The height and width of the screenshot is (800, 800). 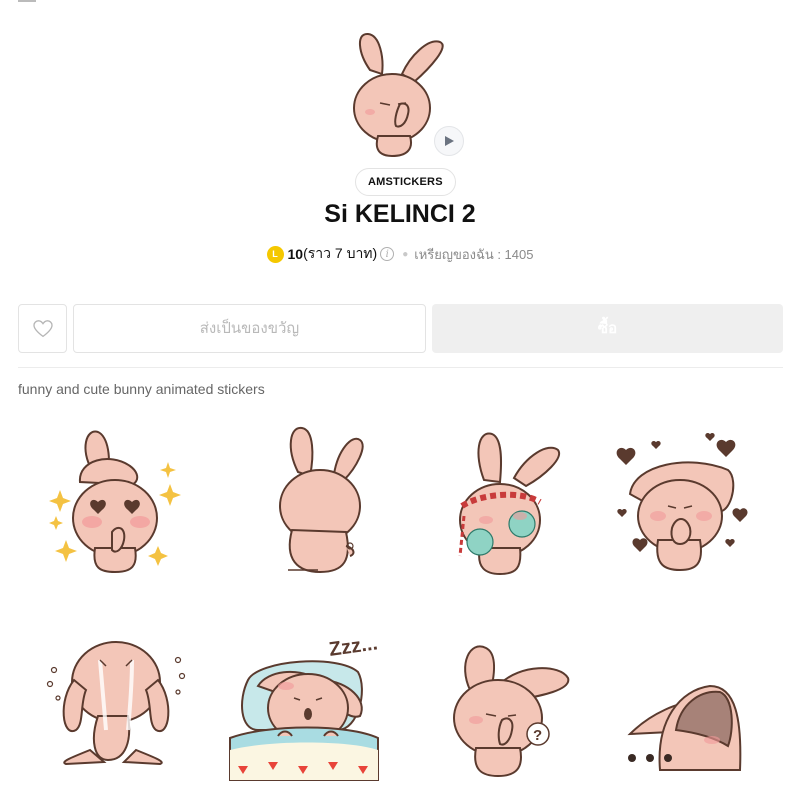 I want to click on like-button, so click(x=42, y=328).